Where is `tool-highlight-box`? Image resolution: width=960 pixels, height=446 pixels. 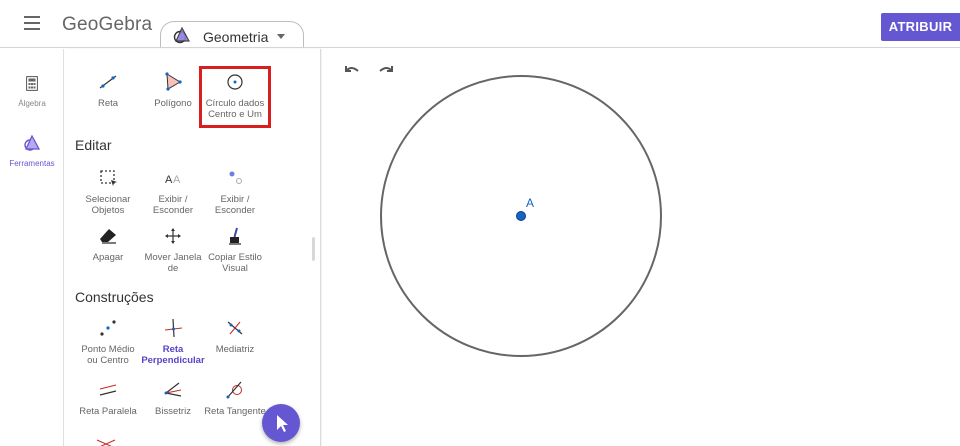 tool-highlight-box is located at coordinates (235, 97).